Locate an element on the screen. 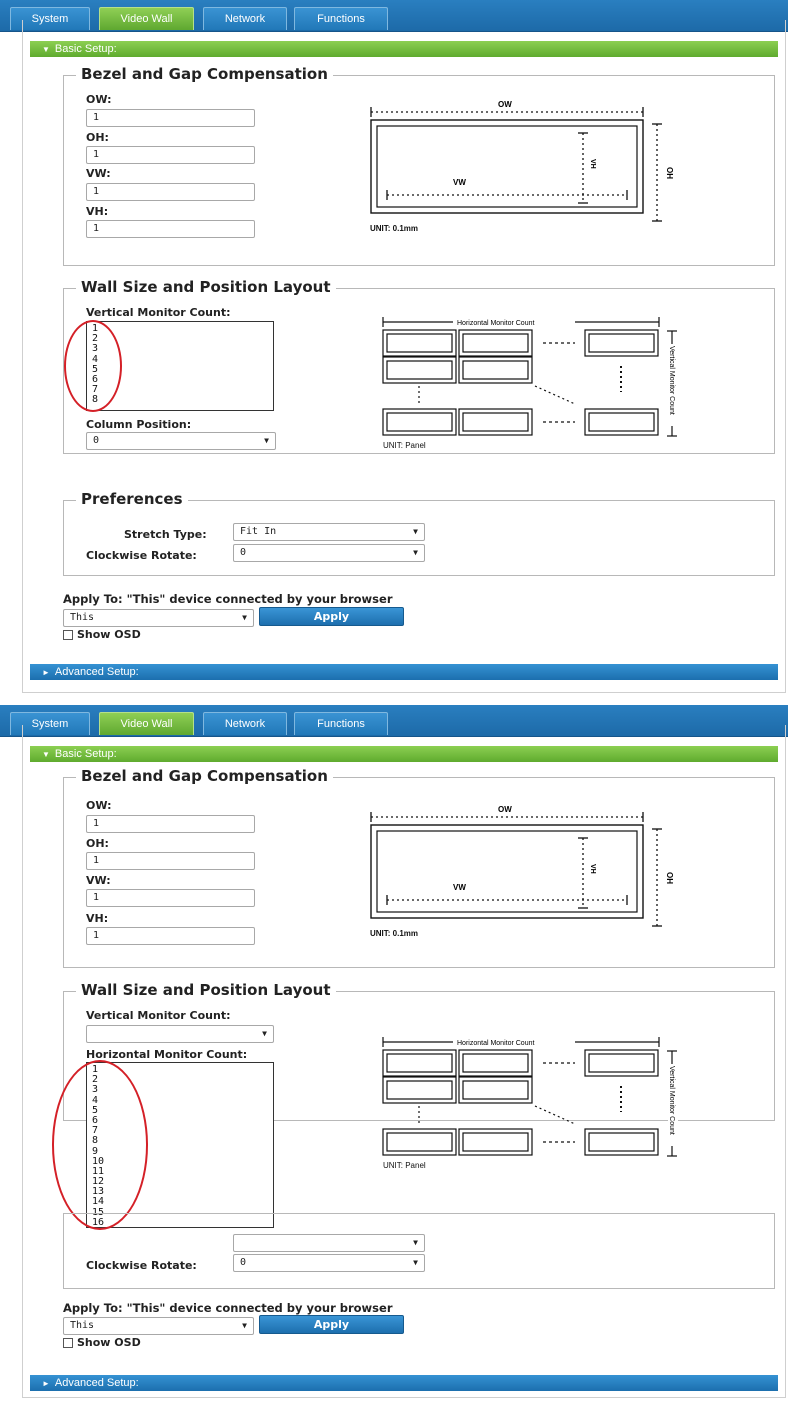  column-position-select: 0 ▼ is located at coordinates (181, 441).